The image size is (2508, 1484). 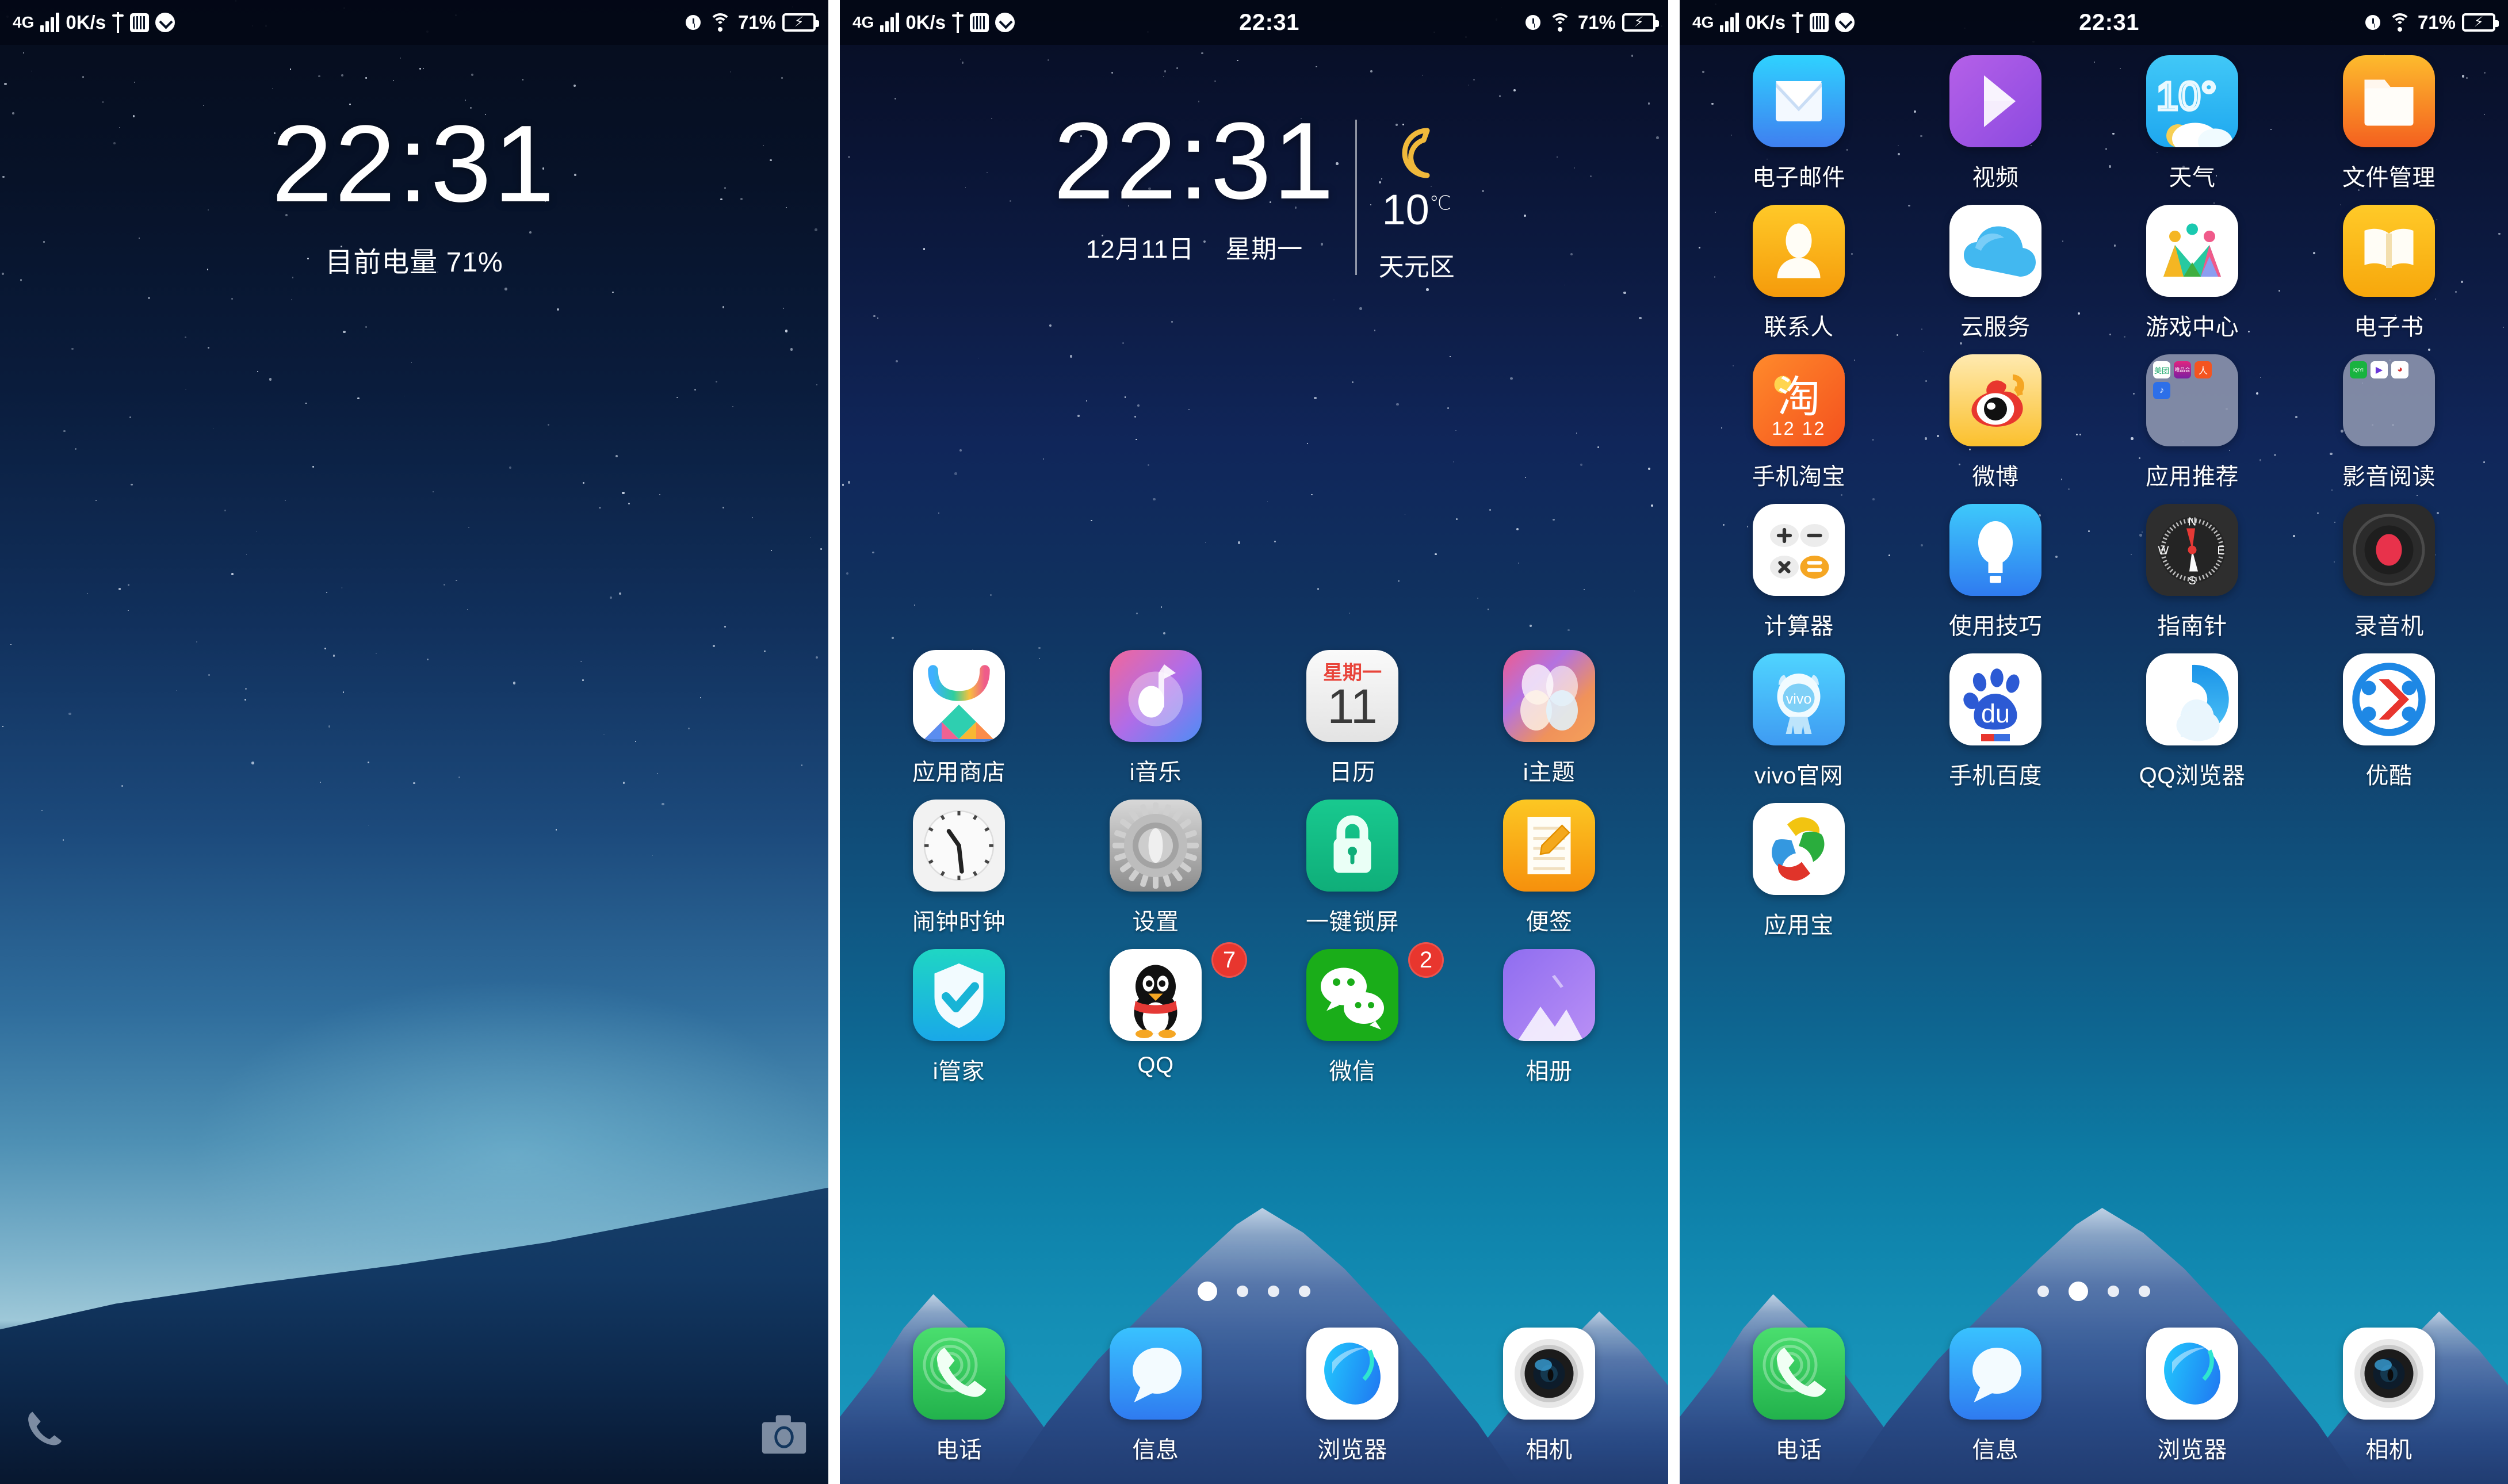 What do you see at coordinates (1995, 251) in the screenshot?
I see `cloud-icon` at bounding box center [1995, 251].